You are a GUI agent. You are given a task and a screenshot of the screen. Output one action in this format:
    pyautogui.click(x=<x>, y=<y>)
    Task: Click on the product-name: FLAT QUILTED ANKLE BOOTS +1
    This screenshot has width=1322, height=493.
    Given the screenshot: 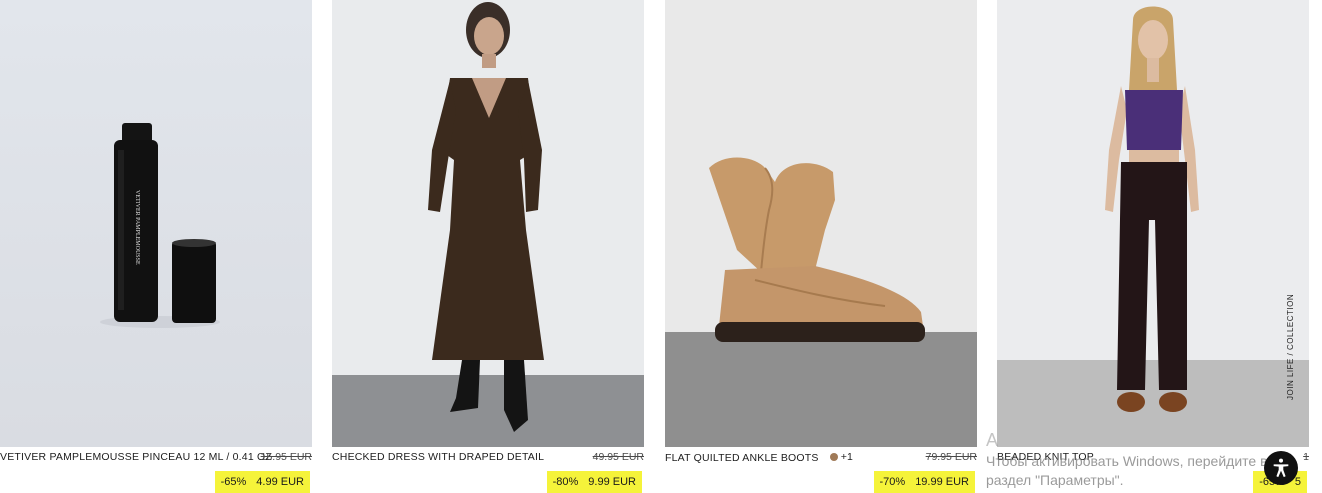 What is the action you would take?
    pyautogui.click(x=759, y=457)
    